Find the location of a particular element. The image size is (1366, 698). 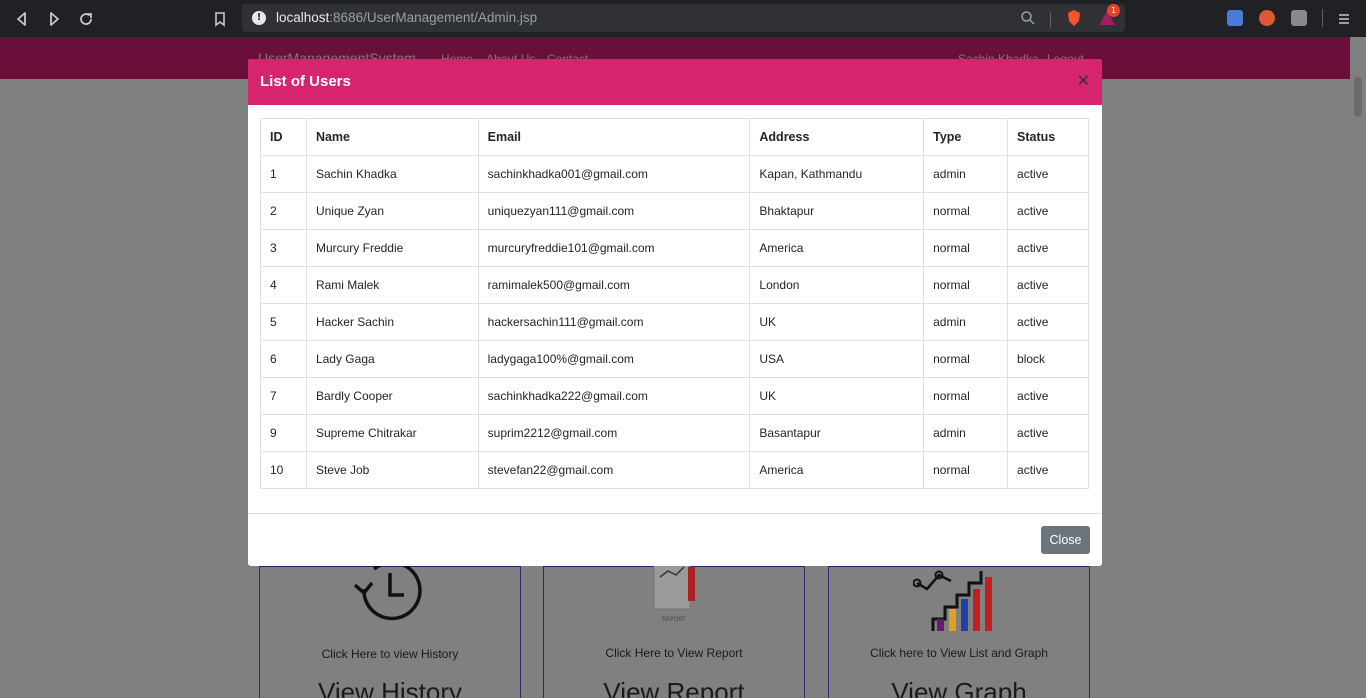

duckduckgo-extension-icon is located at coordinates (1267, 18).